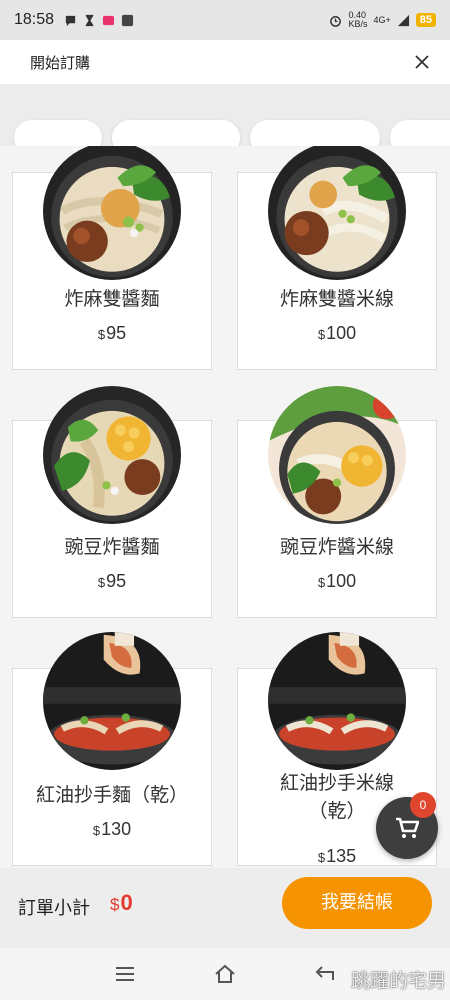 Image resolution: width=450 pixels, height=1000 pixels. I want to click on checkout-button: 我要結帳, so click(357, 903).